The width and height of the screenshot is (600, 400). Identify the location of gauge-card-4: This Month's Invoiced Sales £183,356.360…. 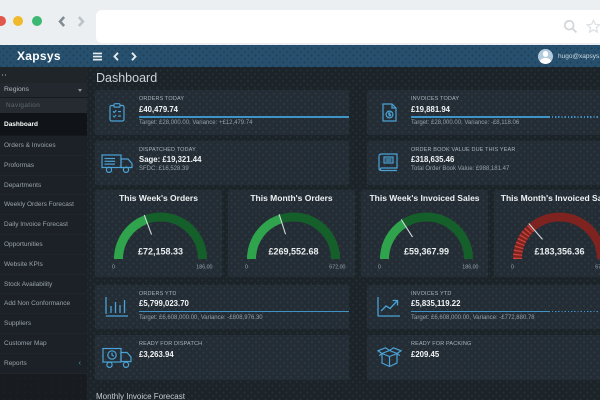
(547, 233).